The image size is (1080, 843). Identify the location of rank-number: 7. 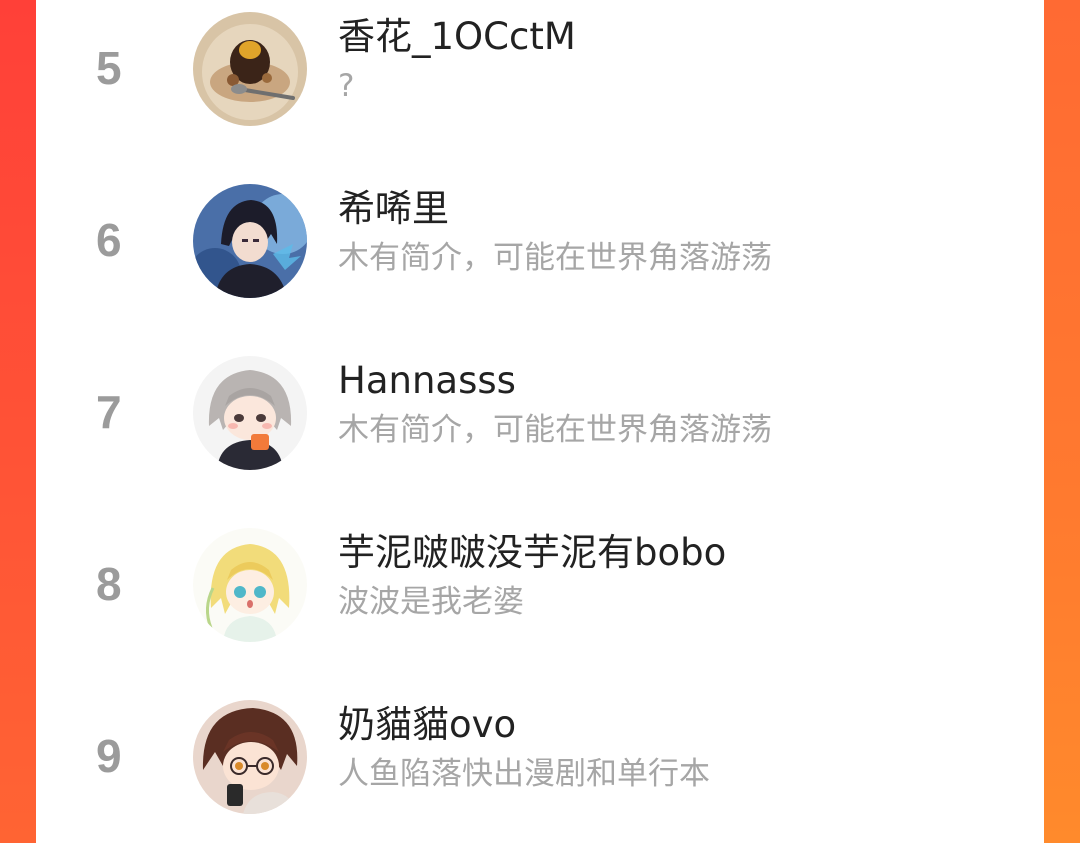
(109, 412).